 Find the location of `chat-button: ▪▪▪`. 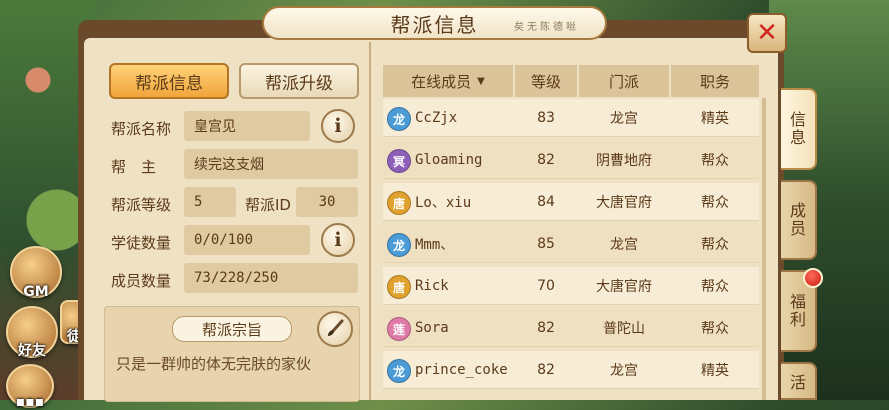

chat-button: ▪▪▪ is located at coordinates (30, 387).